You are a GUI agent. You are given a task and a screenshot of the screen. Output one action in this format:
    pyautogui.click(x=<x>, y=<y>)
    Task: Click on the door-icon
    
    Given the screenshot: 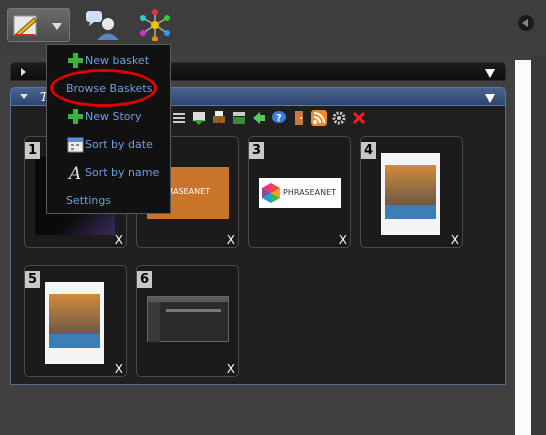 What is the action you would take?
    pyautogui.click(x=299, y=118)
    